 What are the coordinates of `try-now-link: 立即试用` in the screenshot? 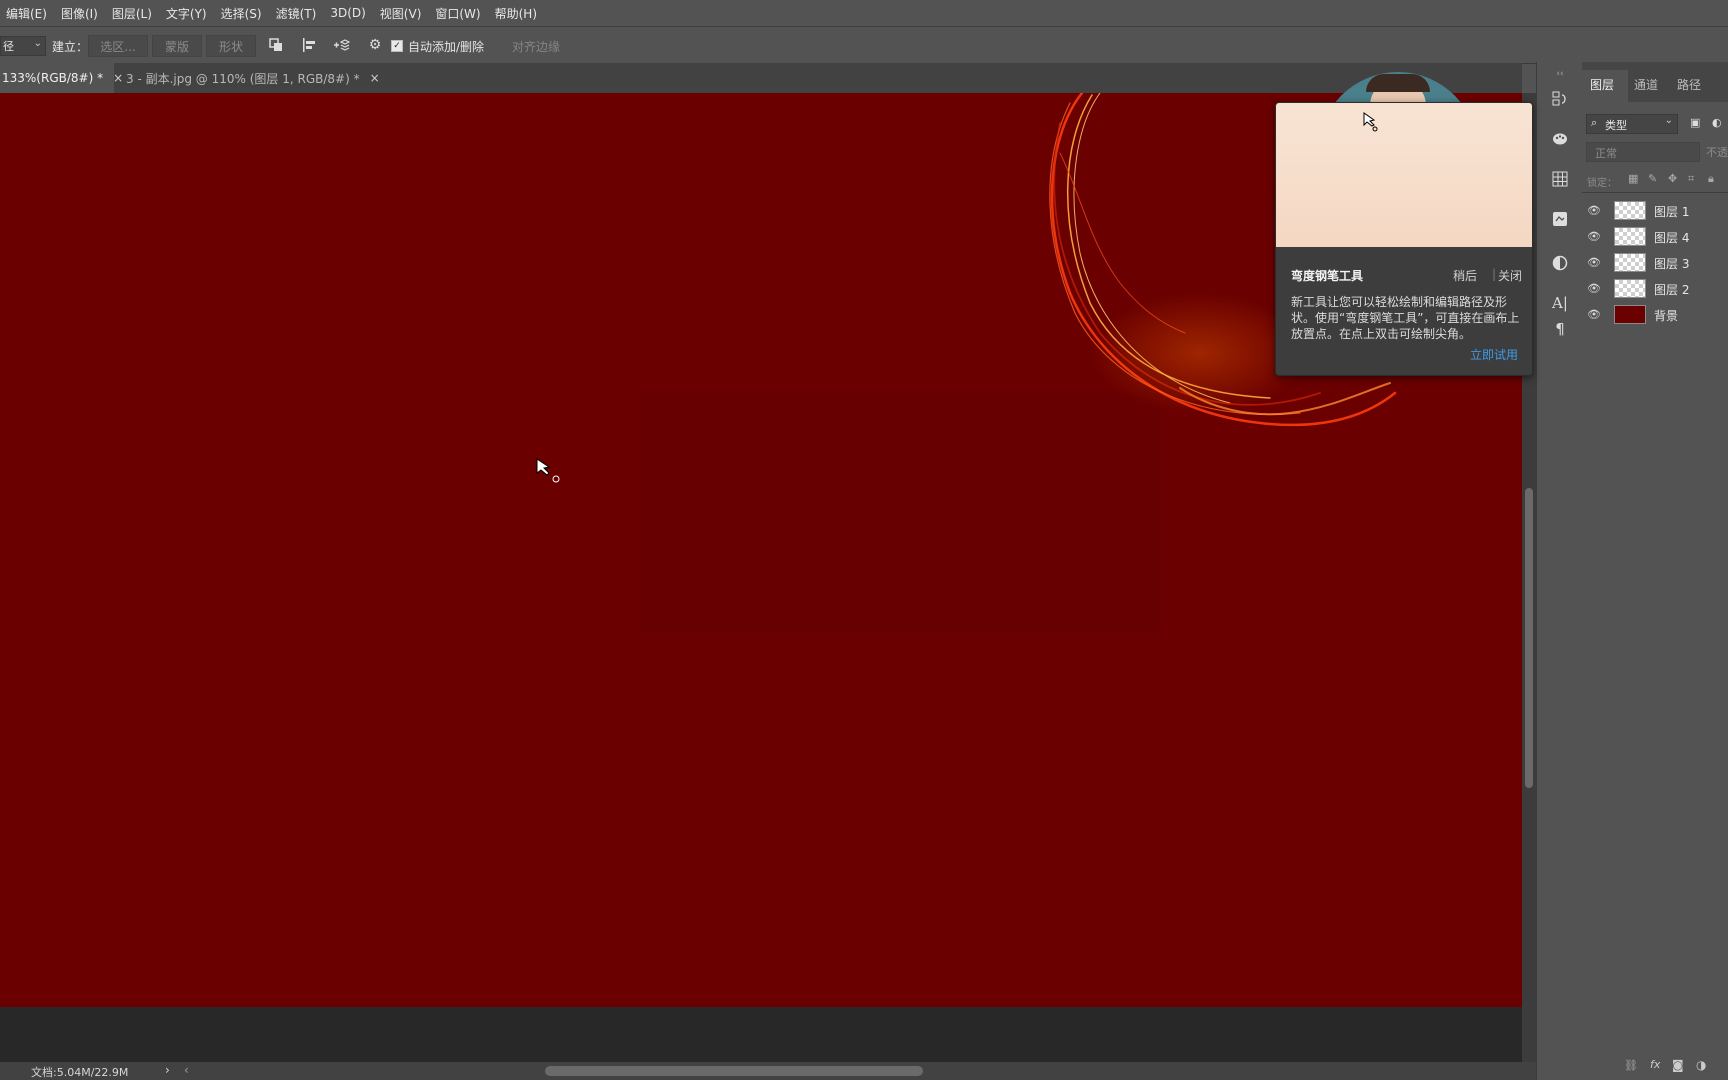 It's located at (1494, 354).